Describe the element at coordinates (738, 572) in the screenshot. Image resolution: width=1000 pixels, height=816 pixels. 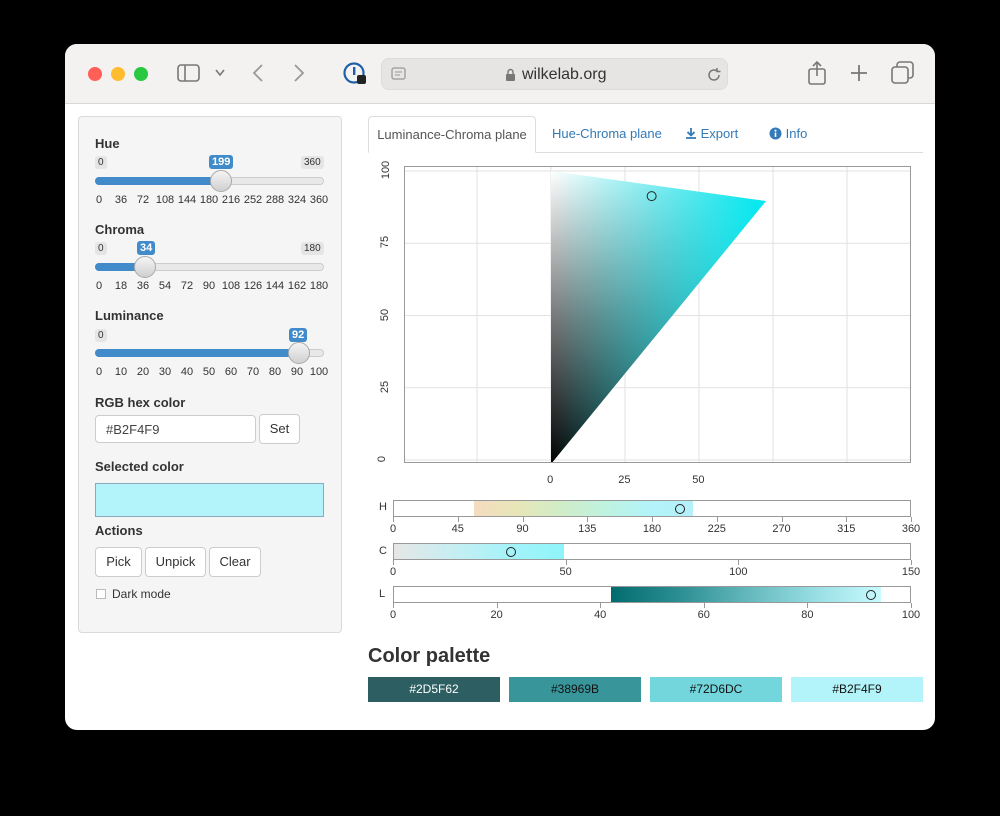
I see `chroma-strip-tick-label: 100` at that location.